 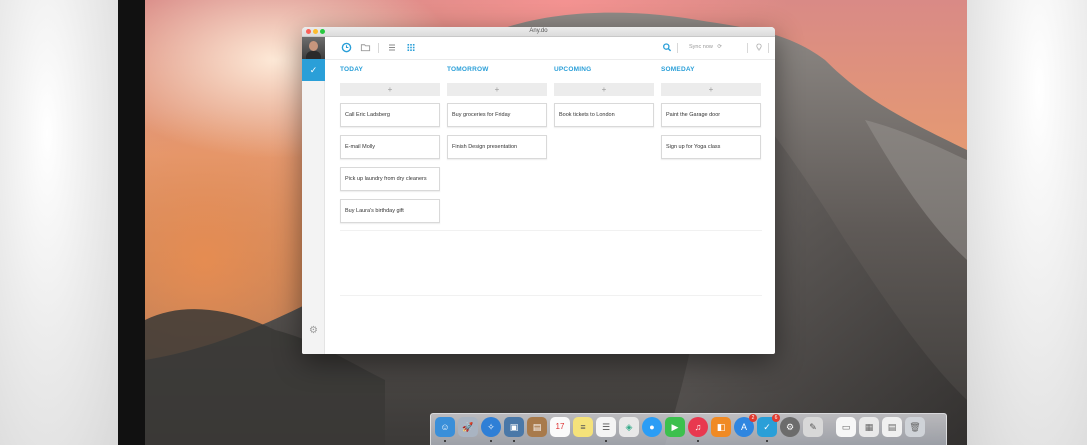 What do you see at coordinates (721, 427) in the screenshot?
I see `ibooks-icon: ◧` at bounding box center [721, 427].